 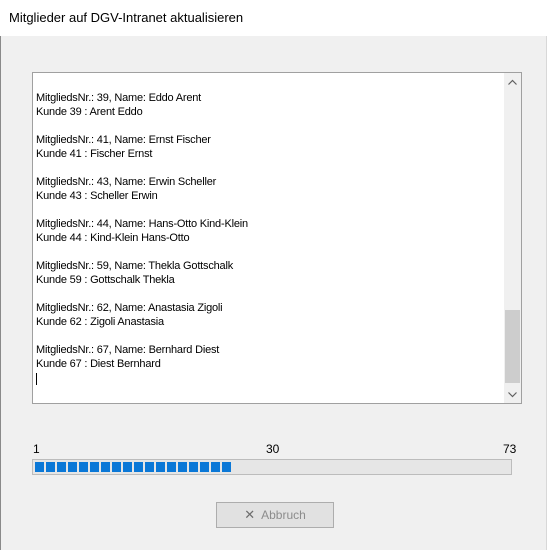 I want to click on scrollbar-thumb, so click(x=512, y=346).